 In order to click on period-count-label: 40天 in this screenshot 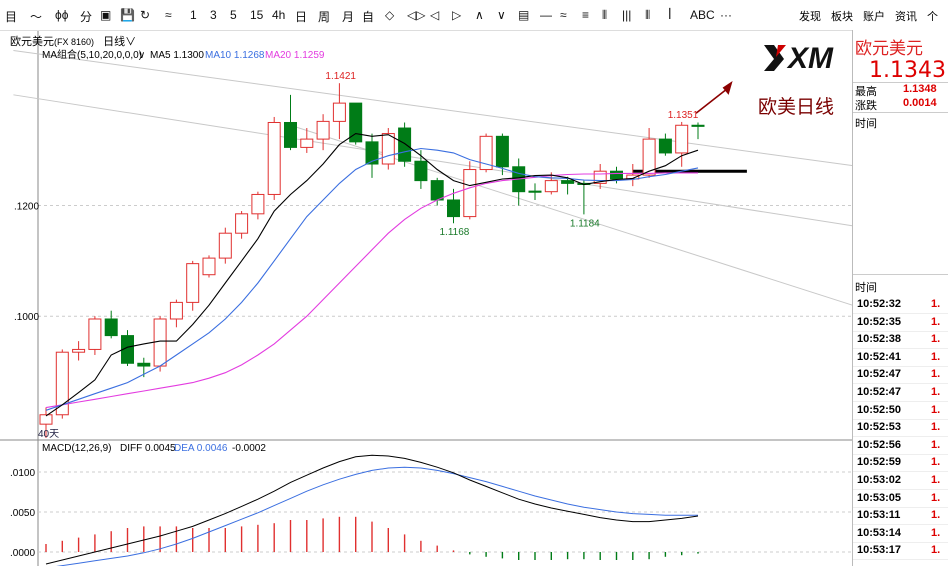, I will do `click(48, 434)`.